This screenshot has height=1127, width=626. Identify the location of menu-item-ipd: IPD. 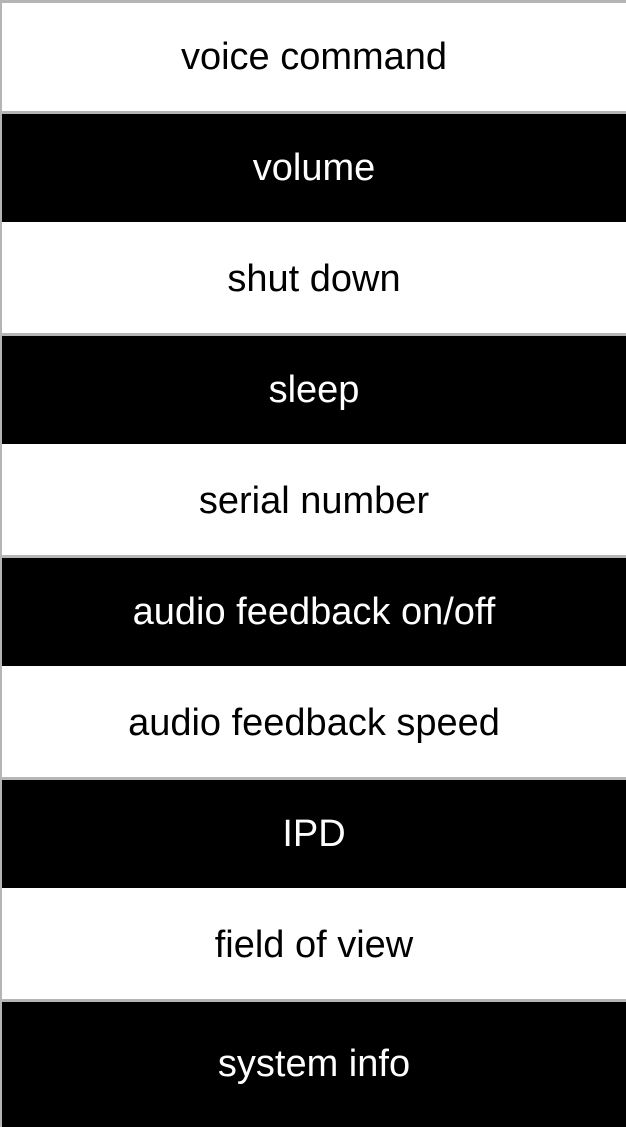
(314, 835).